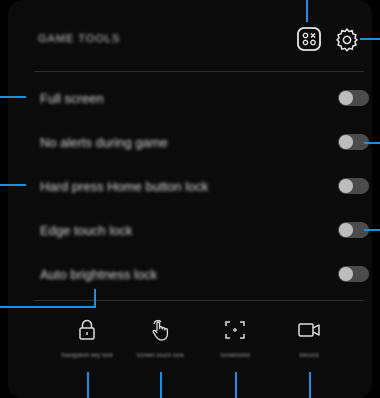 The height and width of the screenshot is (398, 380). Describe the element at coordinates (372, 230) in the screenshot. I see `callout-line-edge-touch-lock` at that location.